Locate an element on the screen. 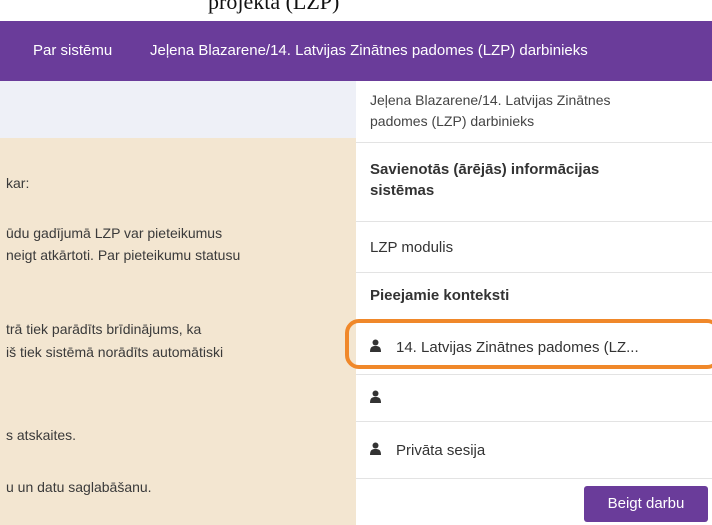 The height and width of the screenshot is (525, 712). heading-line: sistēmas is located at coordinates (402, 190).